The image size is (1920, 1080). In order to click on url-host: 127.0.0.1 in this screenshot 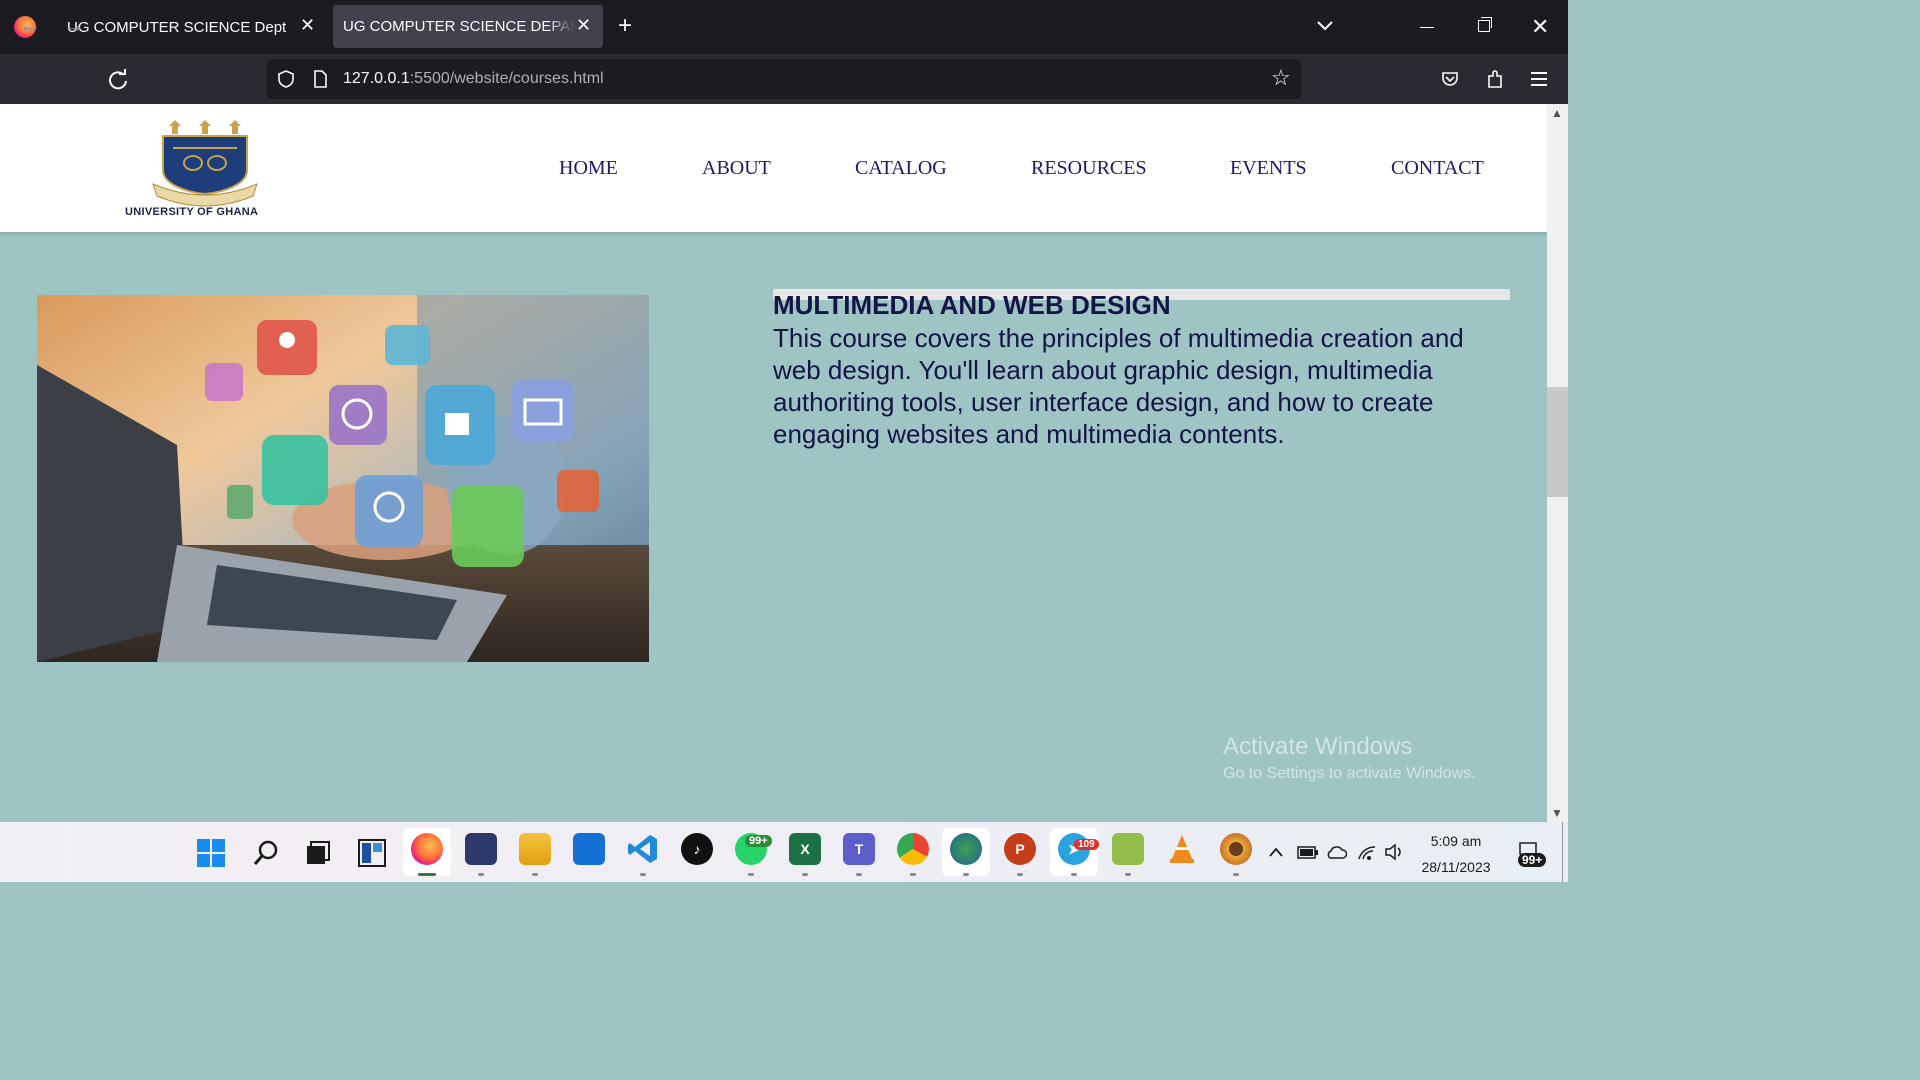, I will do `click(376, 78)`.